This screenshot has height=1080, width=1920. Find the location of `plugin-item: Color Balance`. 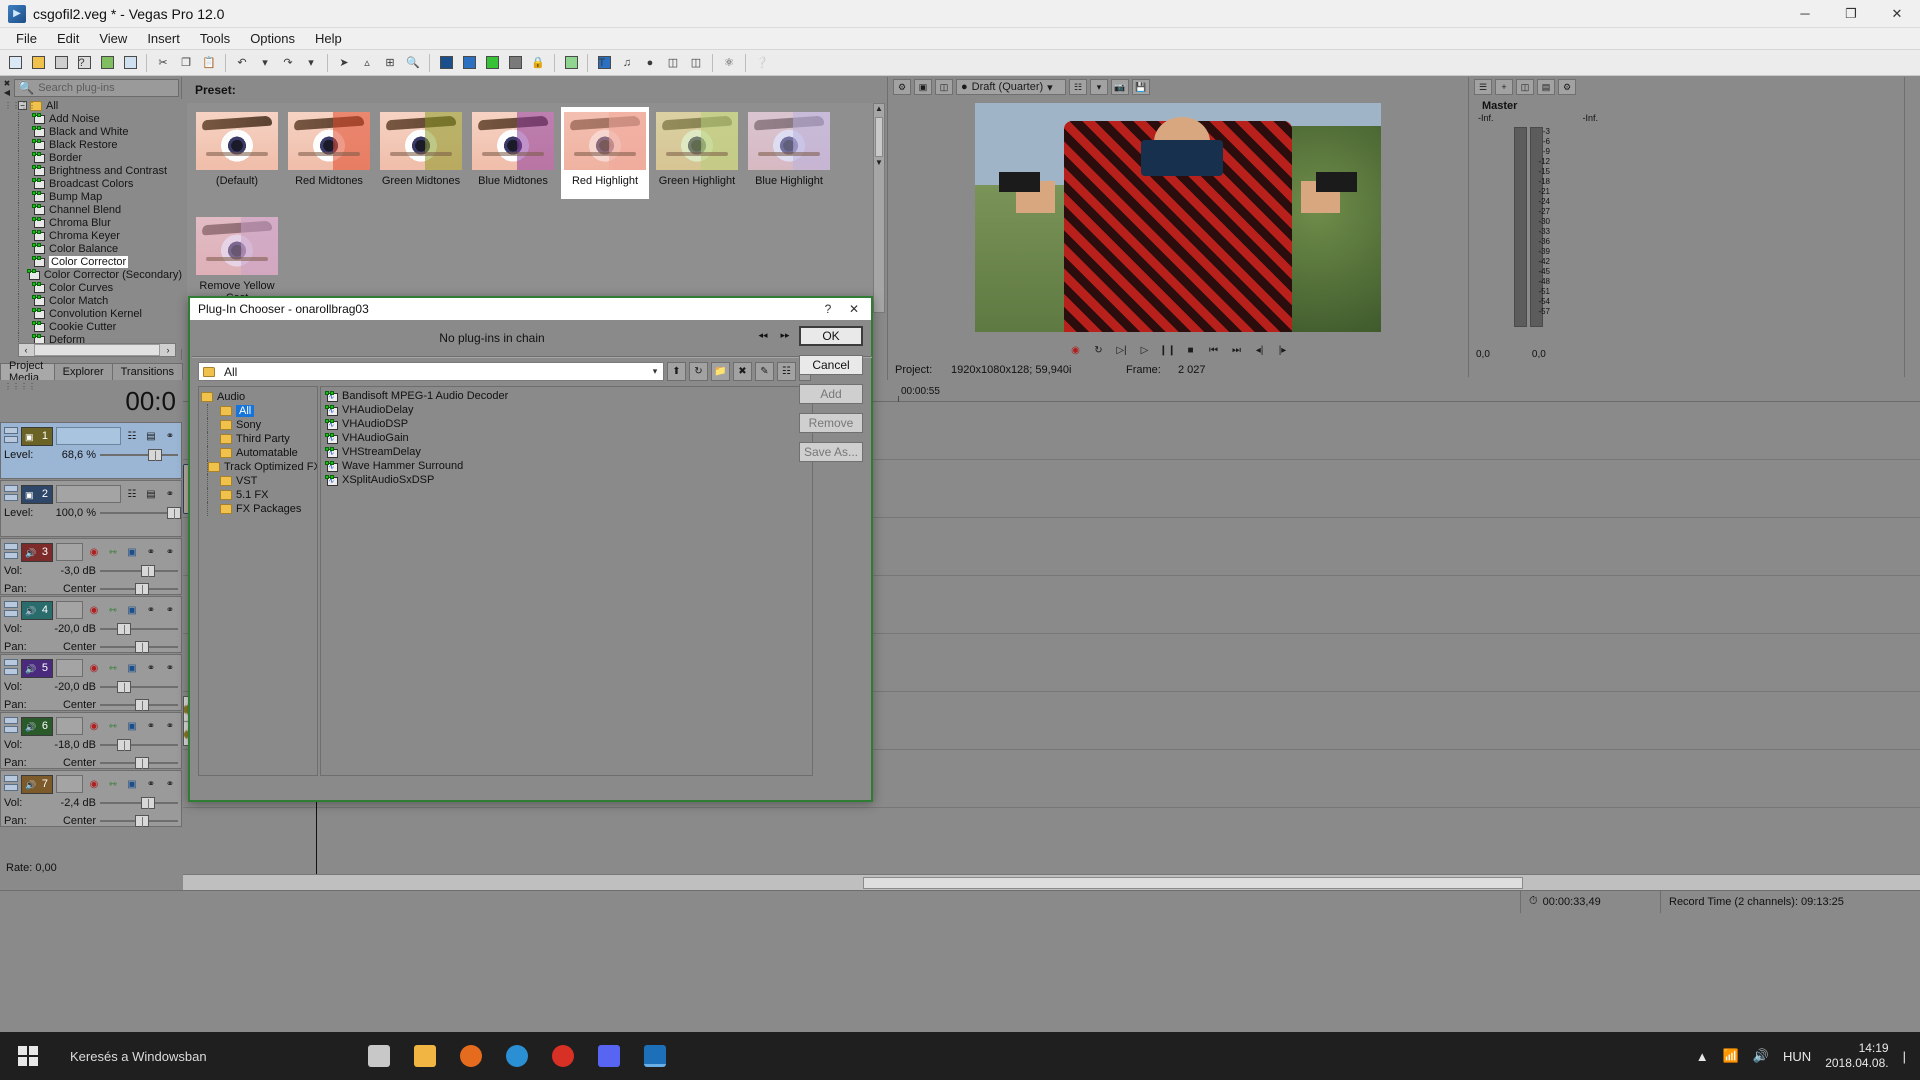

plugin-item: Color Balance is located at coordinates (100, 248).